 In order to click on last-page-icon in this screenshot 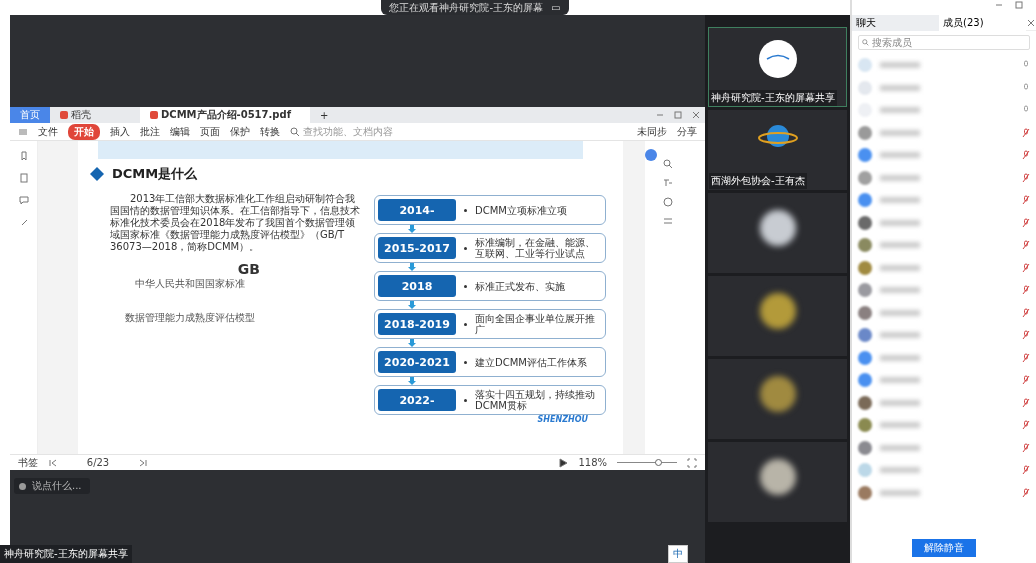, I will do `click(143, 462)`.